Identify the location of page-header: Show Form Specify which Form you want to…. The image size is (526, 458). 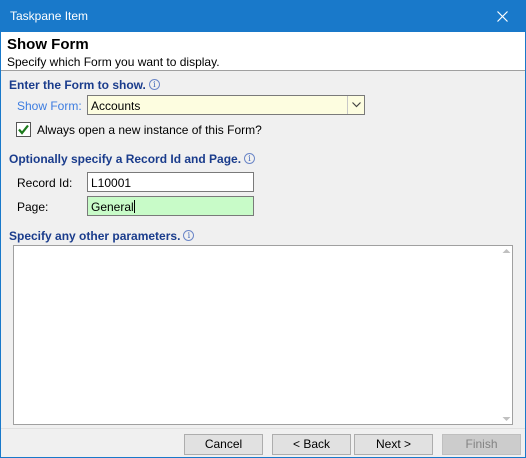
(263, 51).